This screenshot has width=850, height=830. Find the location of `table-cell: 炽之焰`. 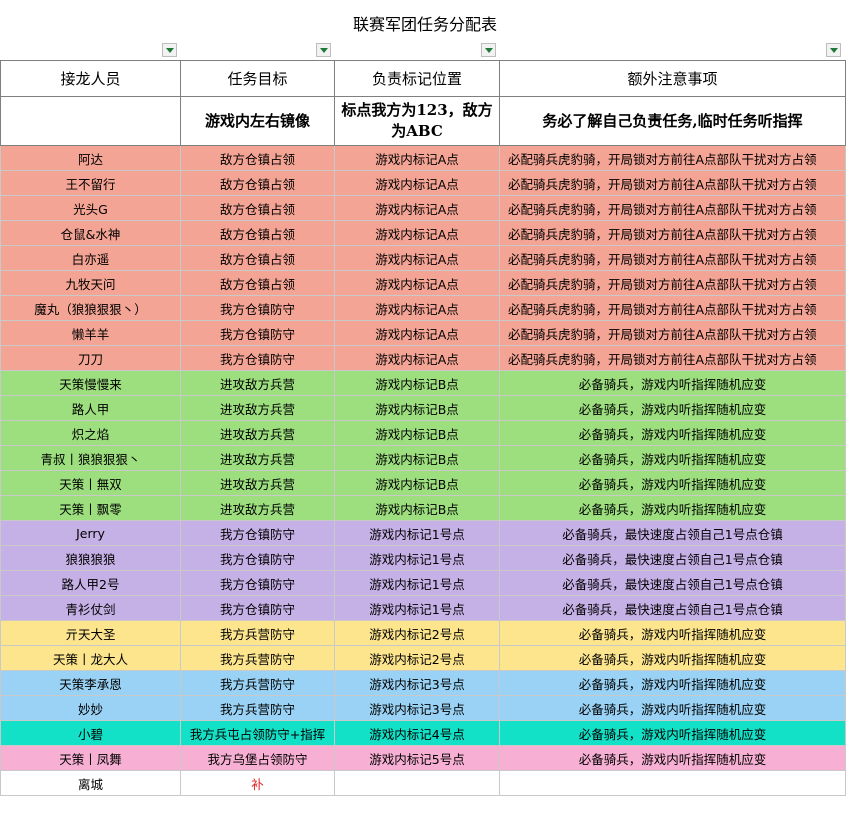

table-cell: 炽之焰 is located at coordinates (90, 433).